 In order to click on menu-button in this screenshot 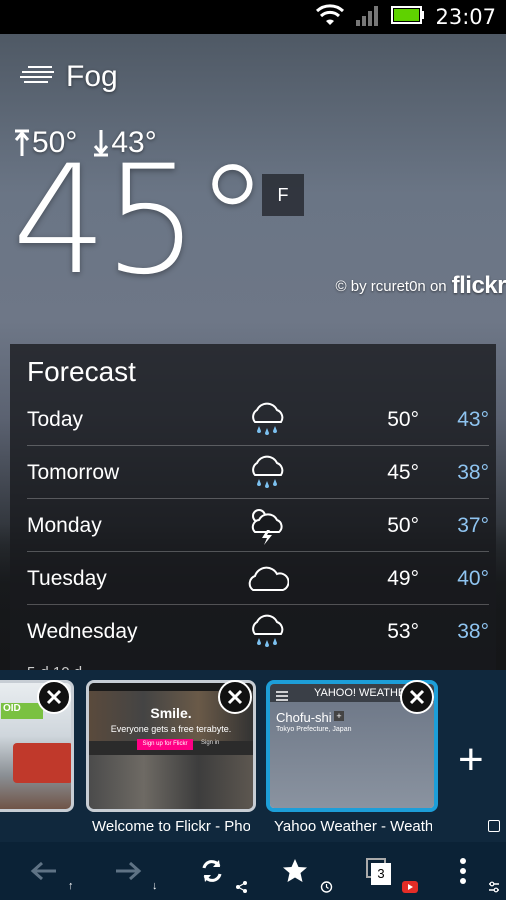, I will do `click(463, 871)`.